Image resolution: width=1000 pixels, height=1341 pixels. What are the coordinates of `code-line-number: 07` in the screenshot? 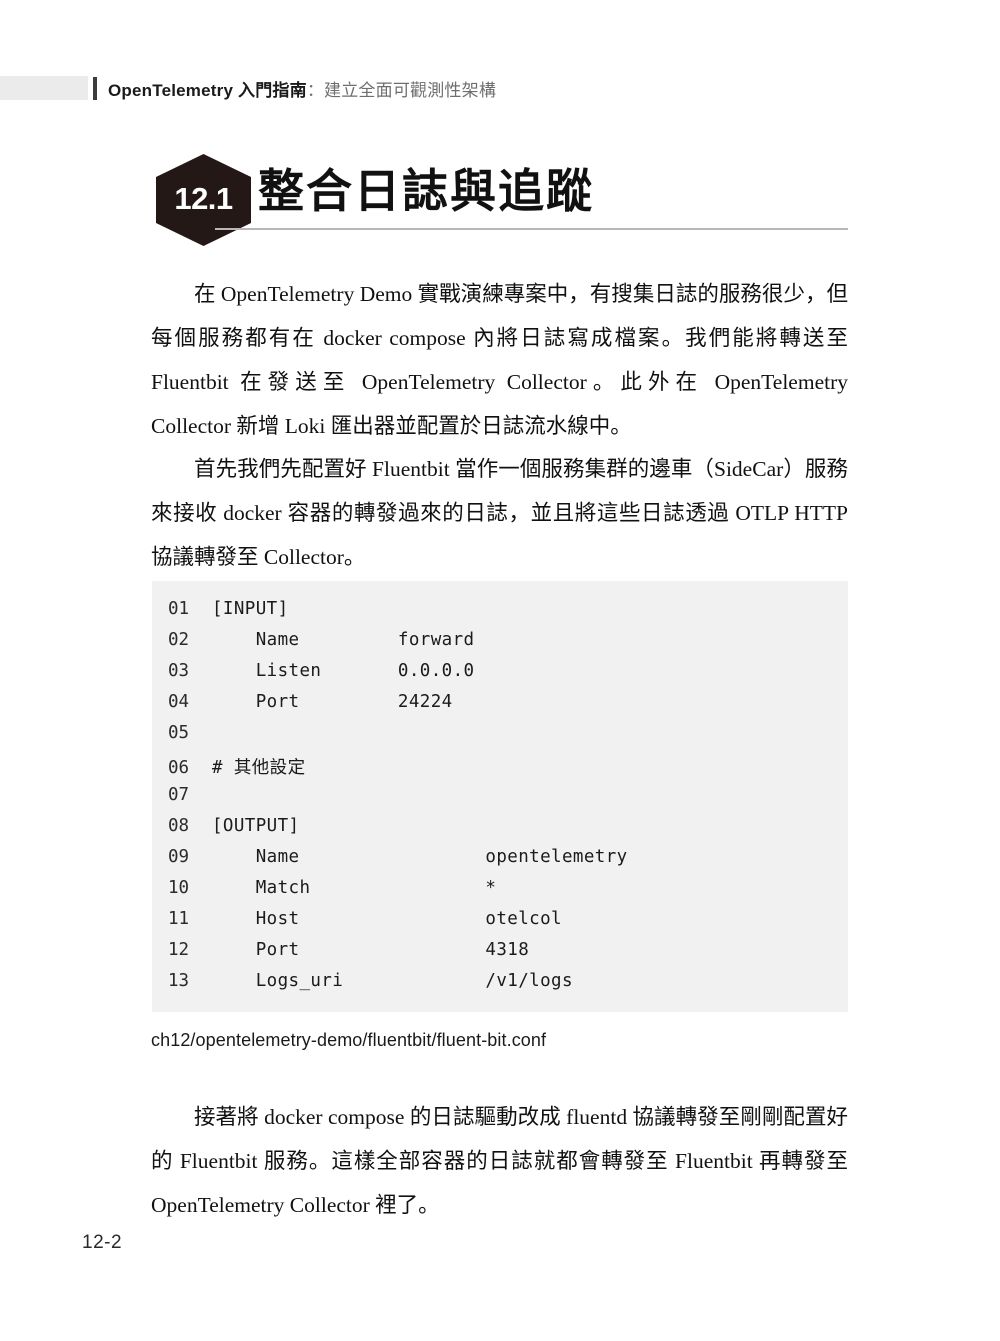 It's located at (179, 795).